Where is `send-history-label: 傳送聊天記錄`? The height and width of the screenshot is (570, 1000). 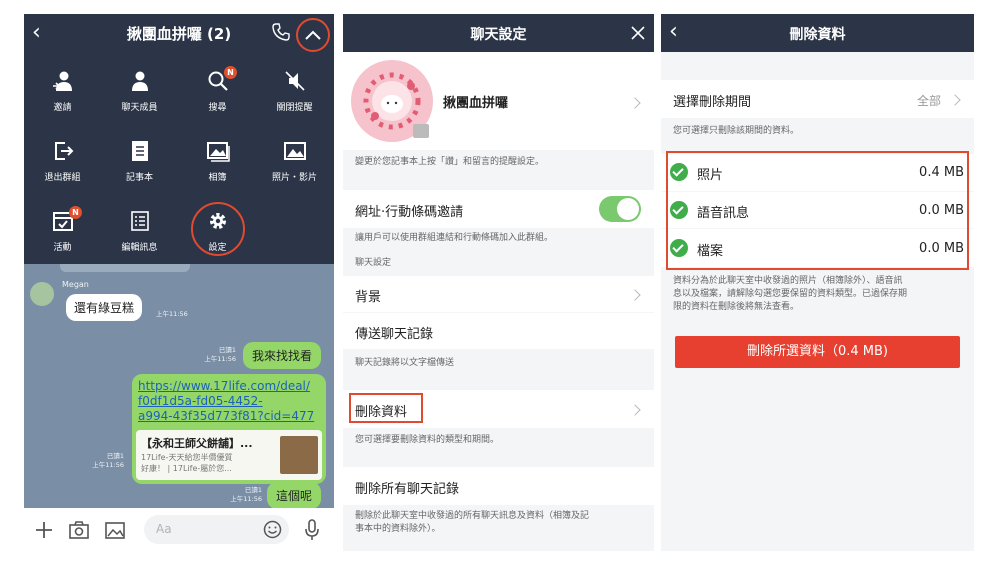 send-history-label: 傳送聊天記錄 is located at coordinates (394, 334).